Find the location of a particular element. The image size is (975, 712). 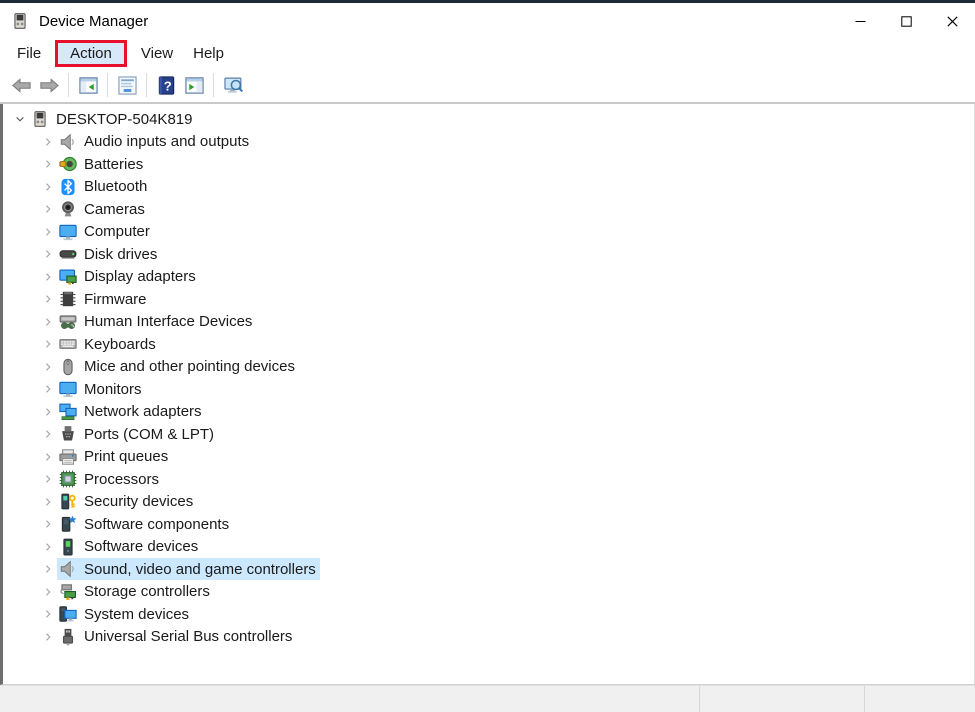

help-button: ? is located at coordinates (166, 85).